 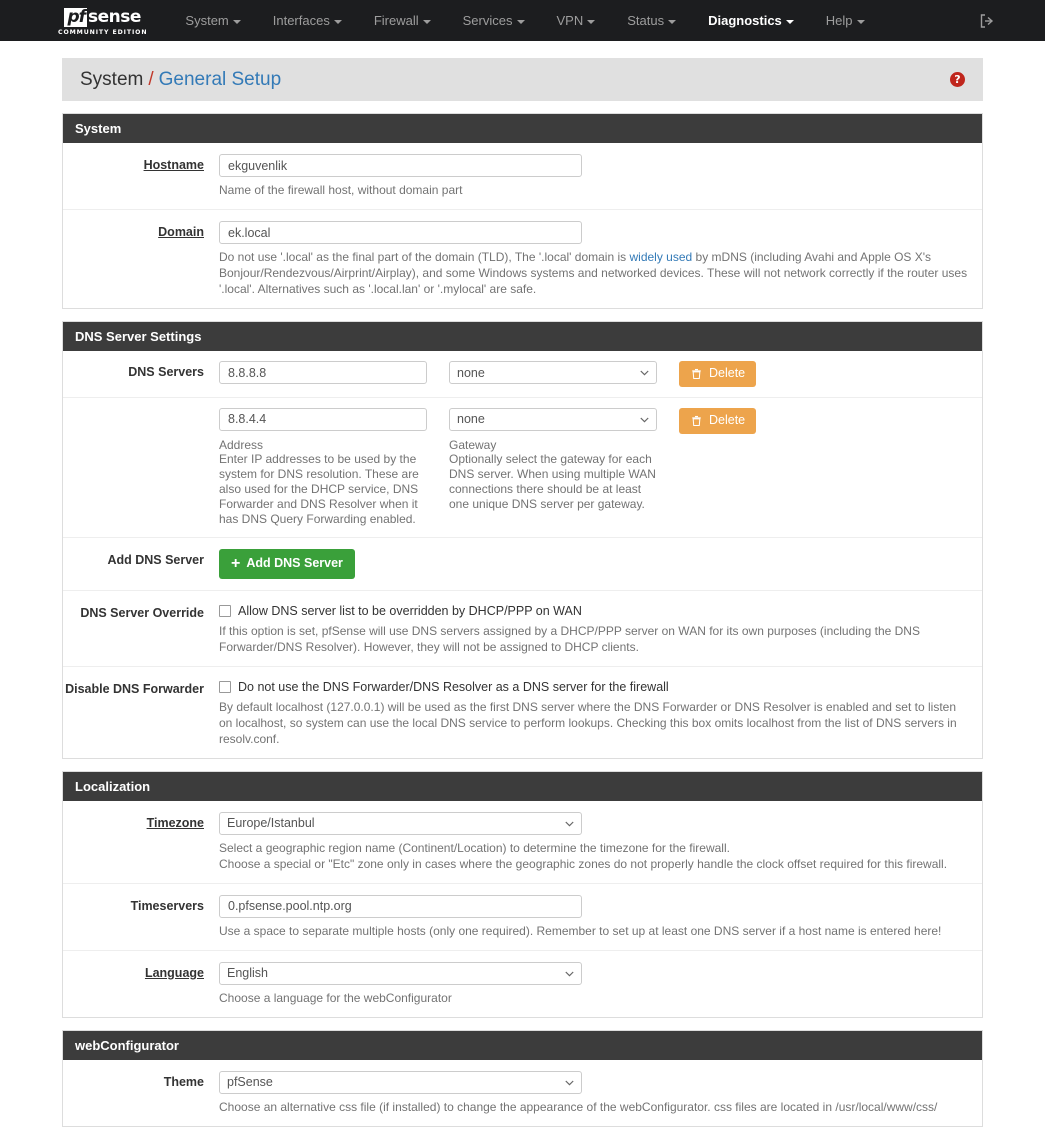 I want to click on dns-server-override-checkbox, so click(x=225, y=610).